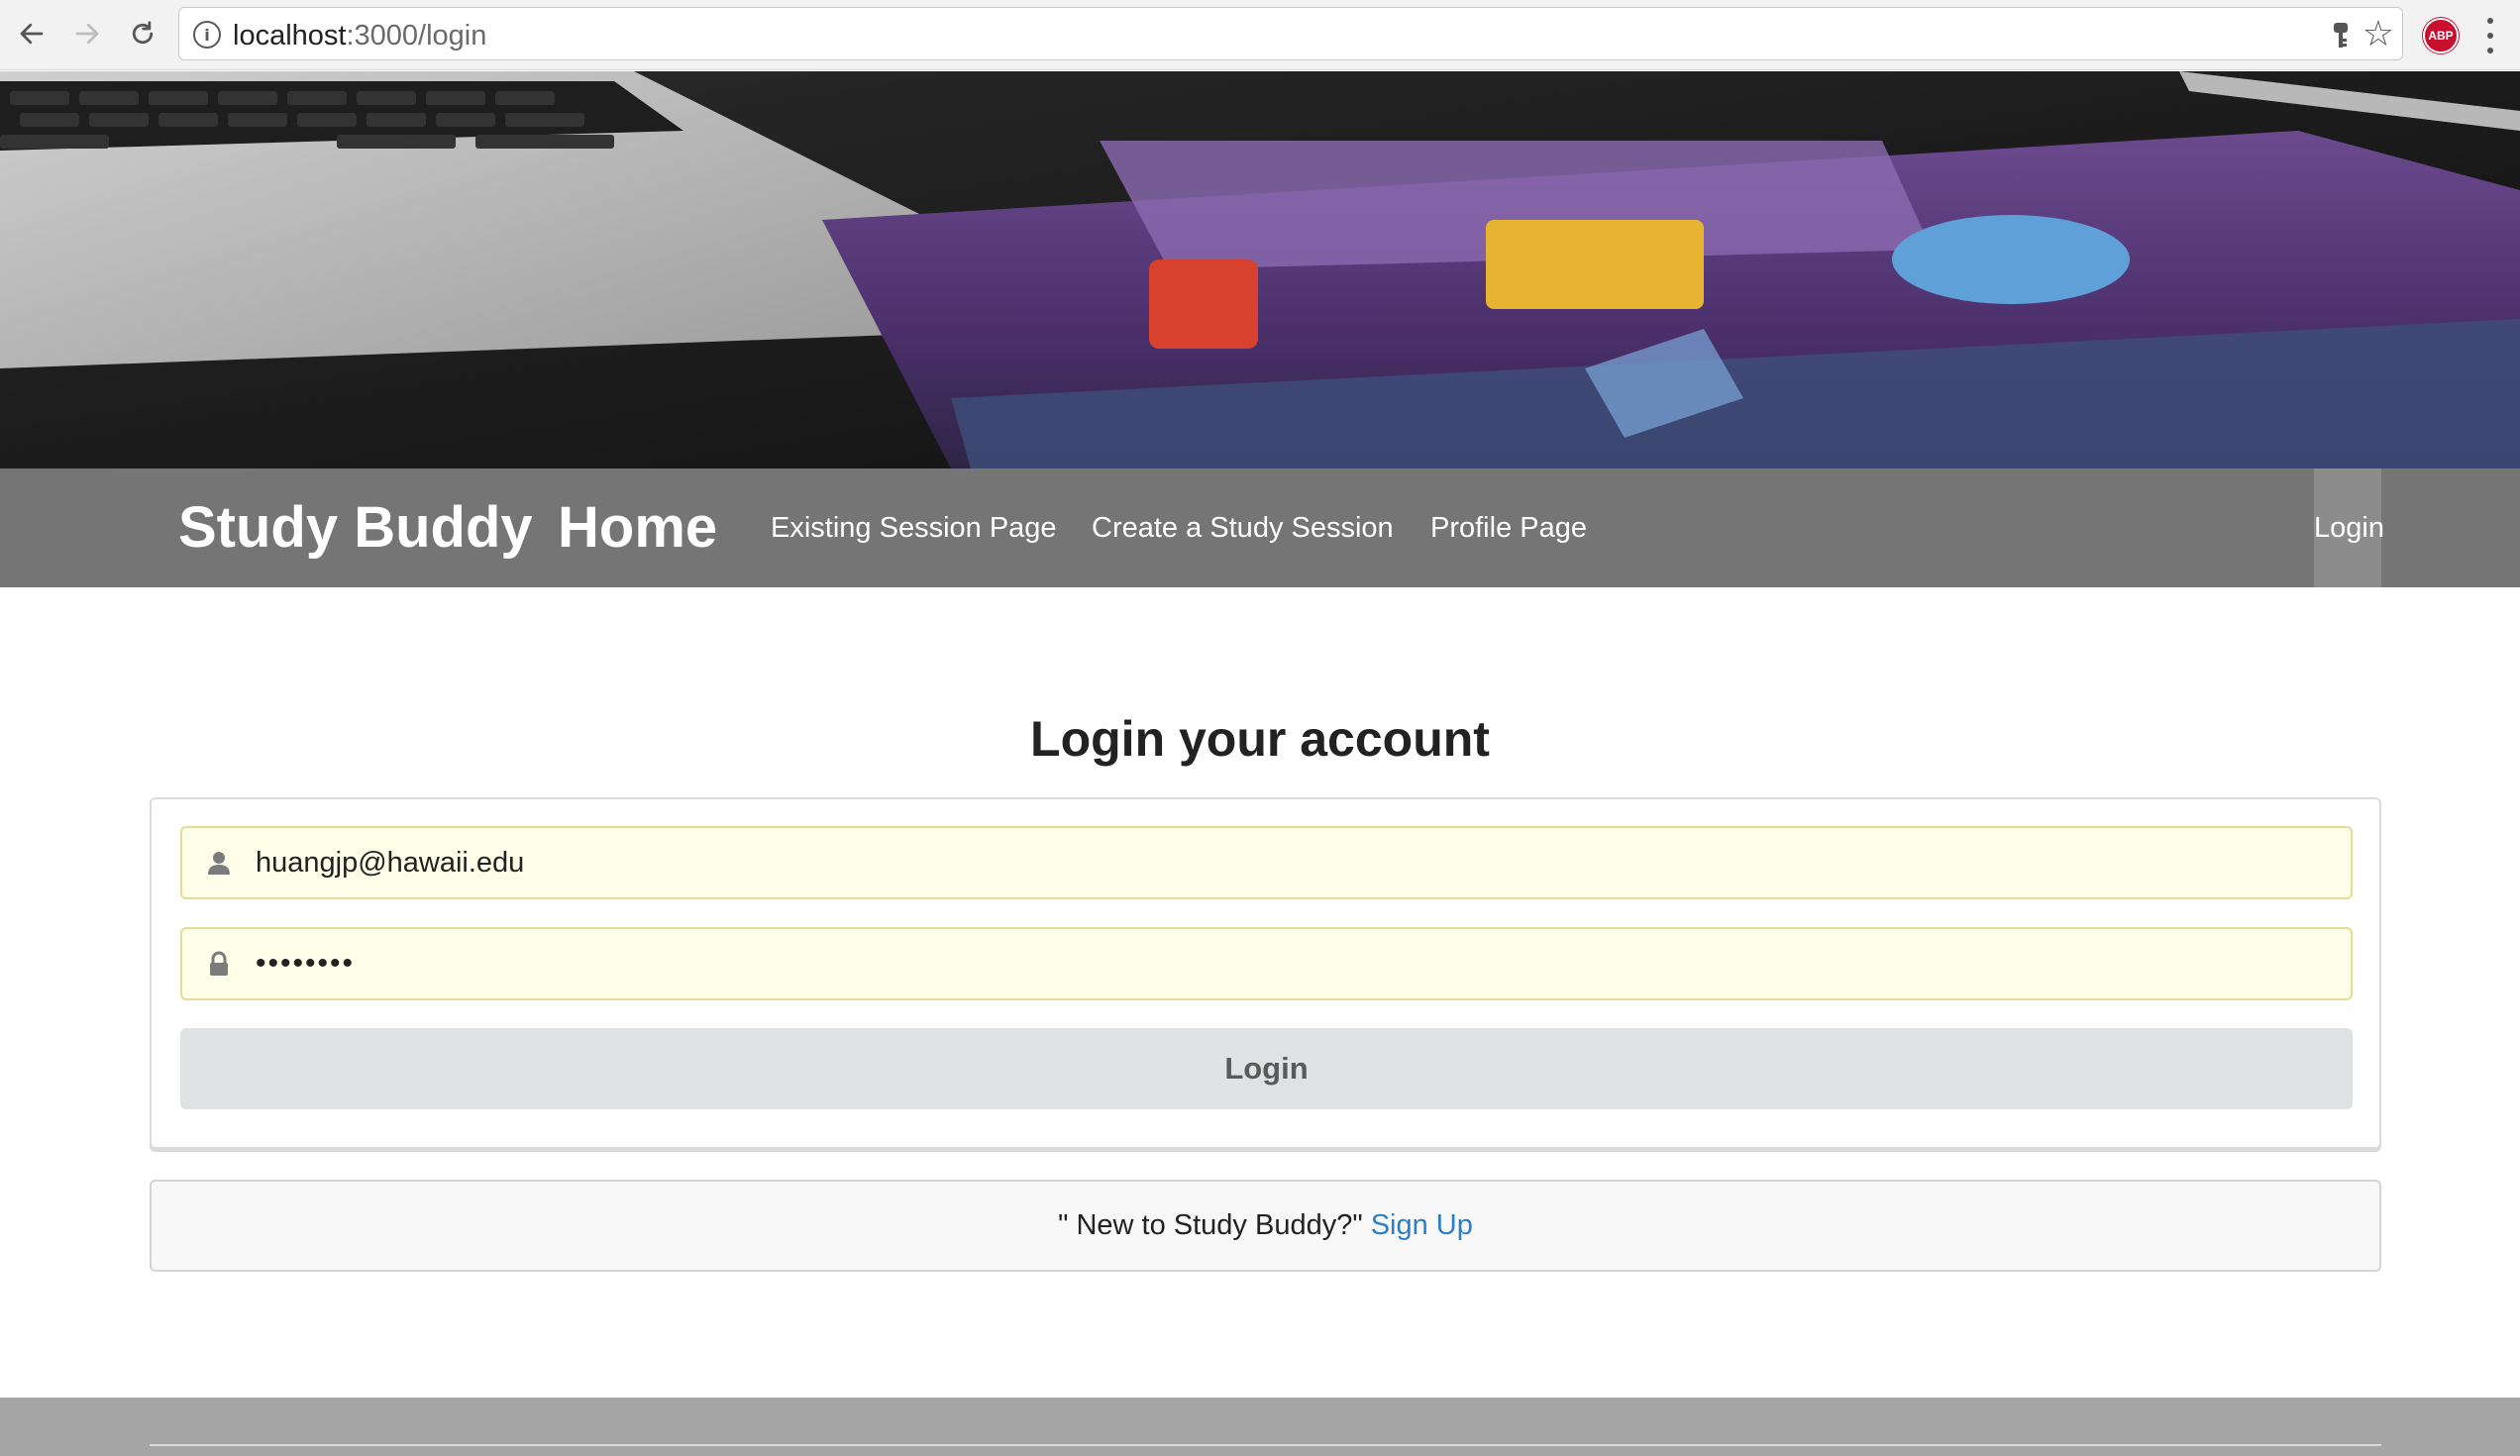 This screenshot has height=1456, width=2520. I want to click on forward-arrow-icon, so click(87, 33).